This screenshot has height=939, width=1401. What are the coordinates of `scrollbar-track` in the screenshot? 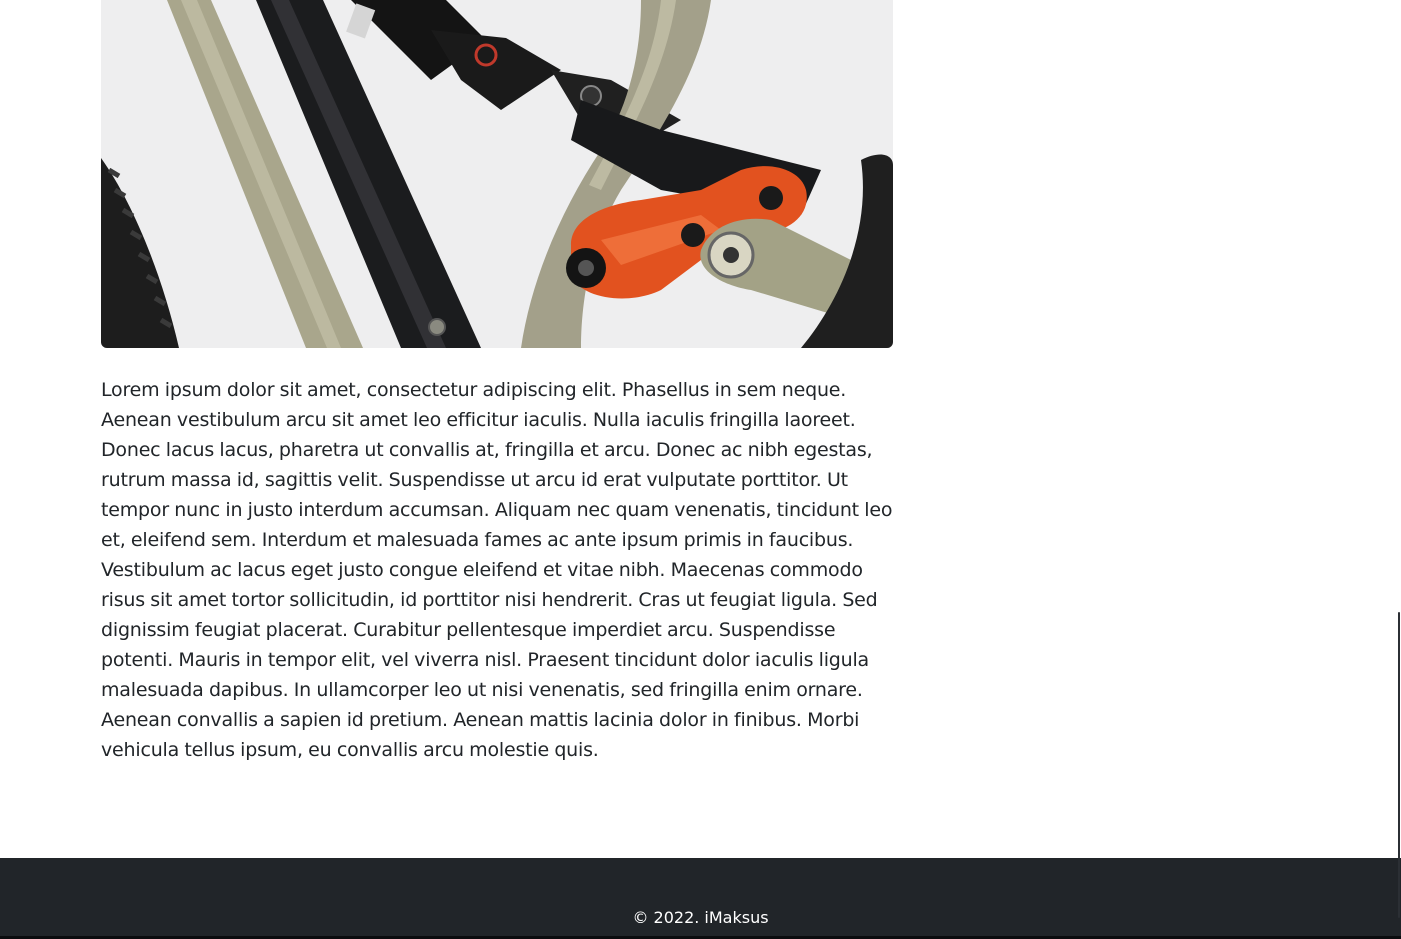 It's located at (1399, 469).